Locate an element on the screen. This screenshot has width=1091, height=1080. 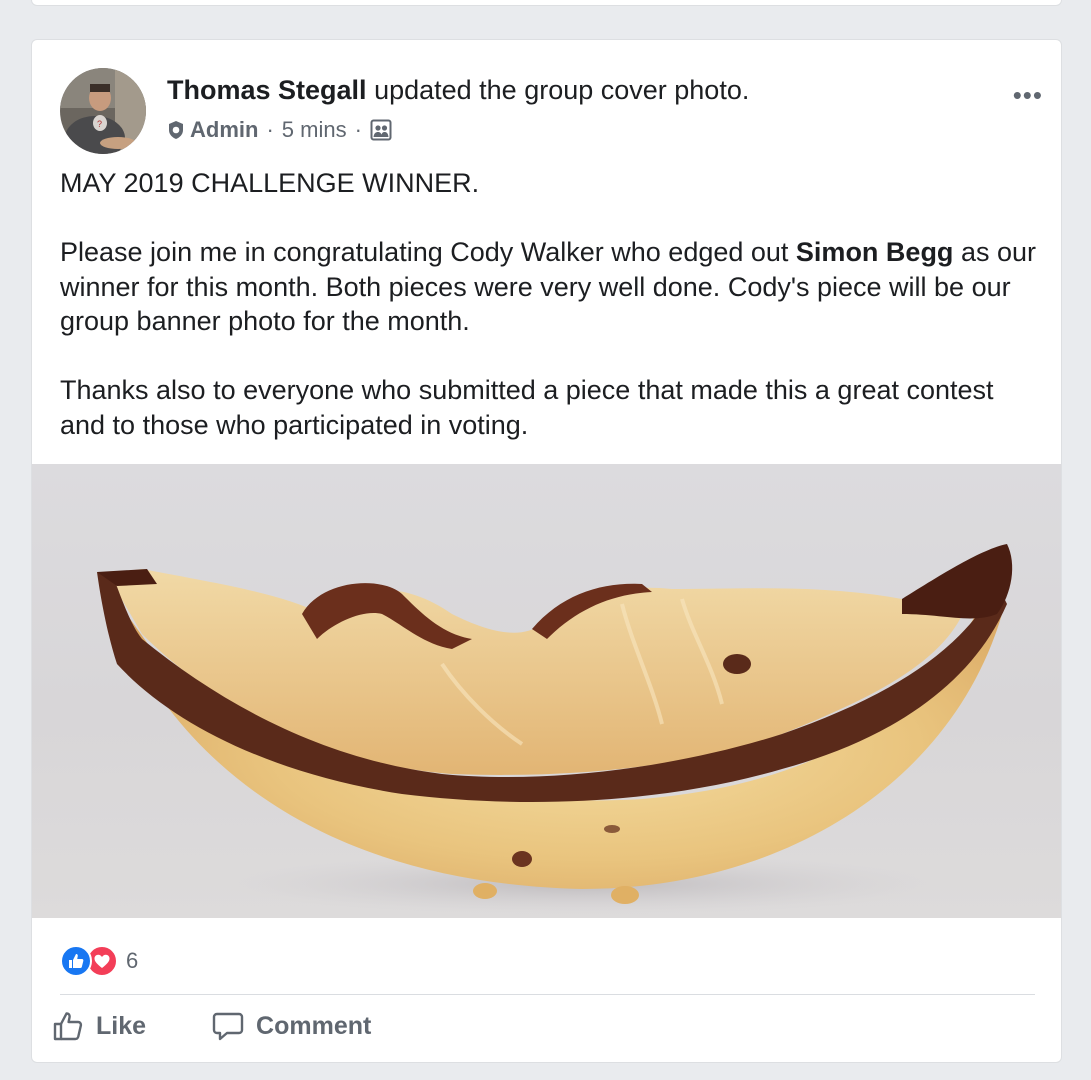
more-options-button: ••• is located at coordinates (1028, 95).